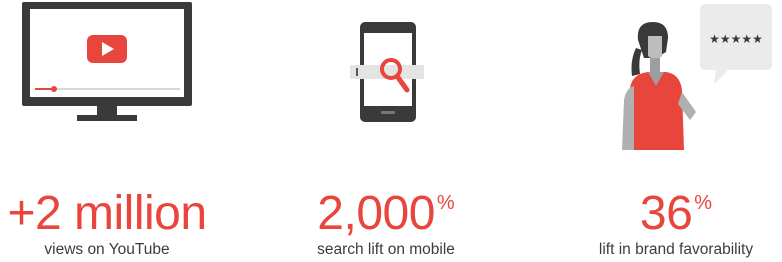  I want to click on stat-number: +2 million, so click(107, 213).